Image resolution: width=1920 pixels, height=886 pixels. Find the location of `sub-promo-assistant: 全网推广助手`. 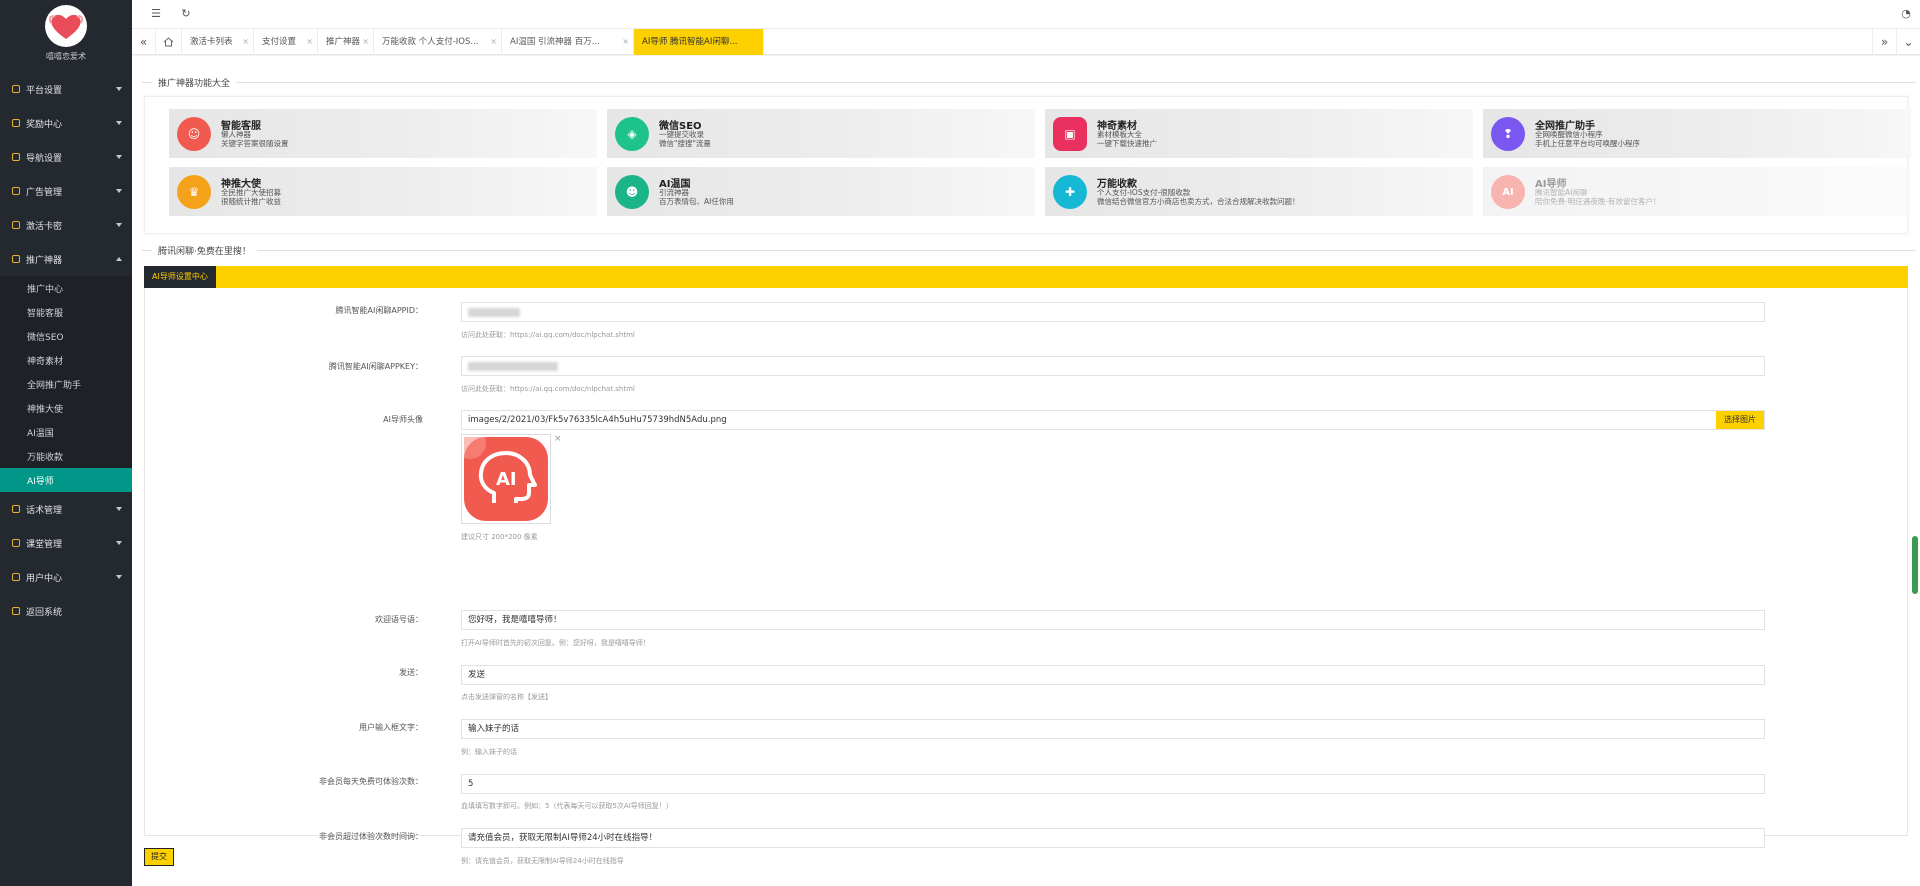

sub-promo-assistant: 全网推广助手 is located at coordinates (66, 384).